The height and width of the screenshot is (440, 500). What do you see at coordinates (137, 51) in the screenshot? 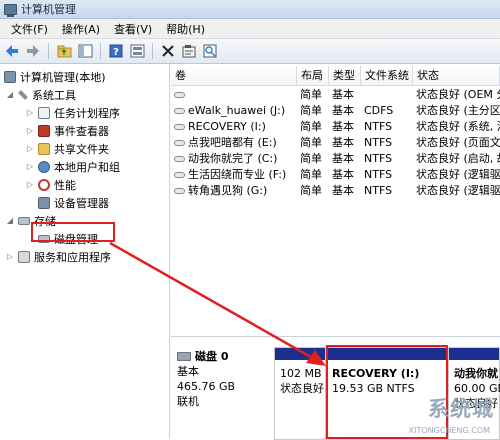
I see `view-icon` at bounding box center [137, 51].